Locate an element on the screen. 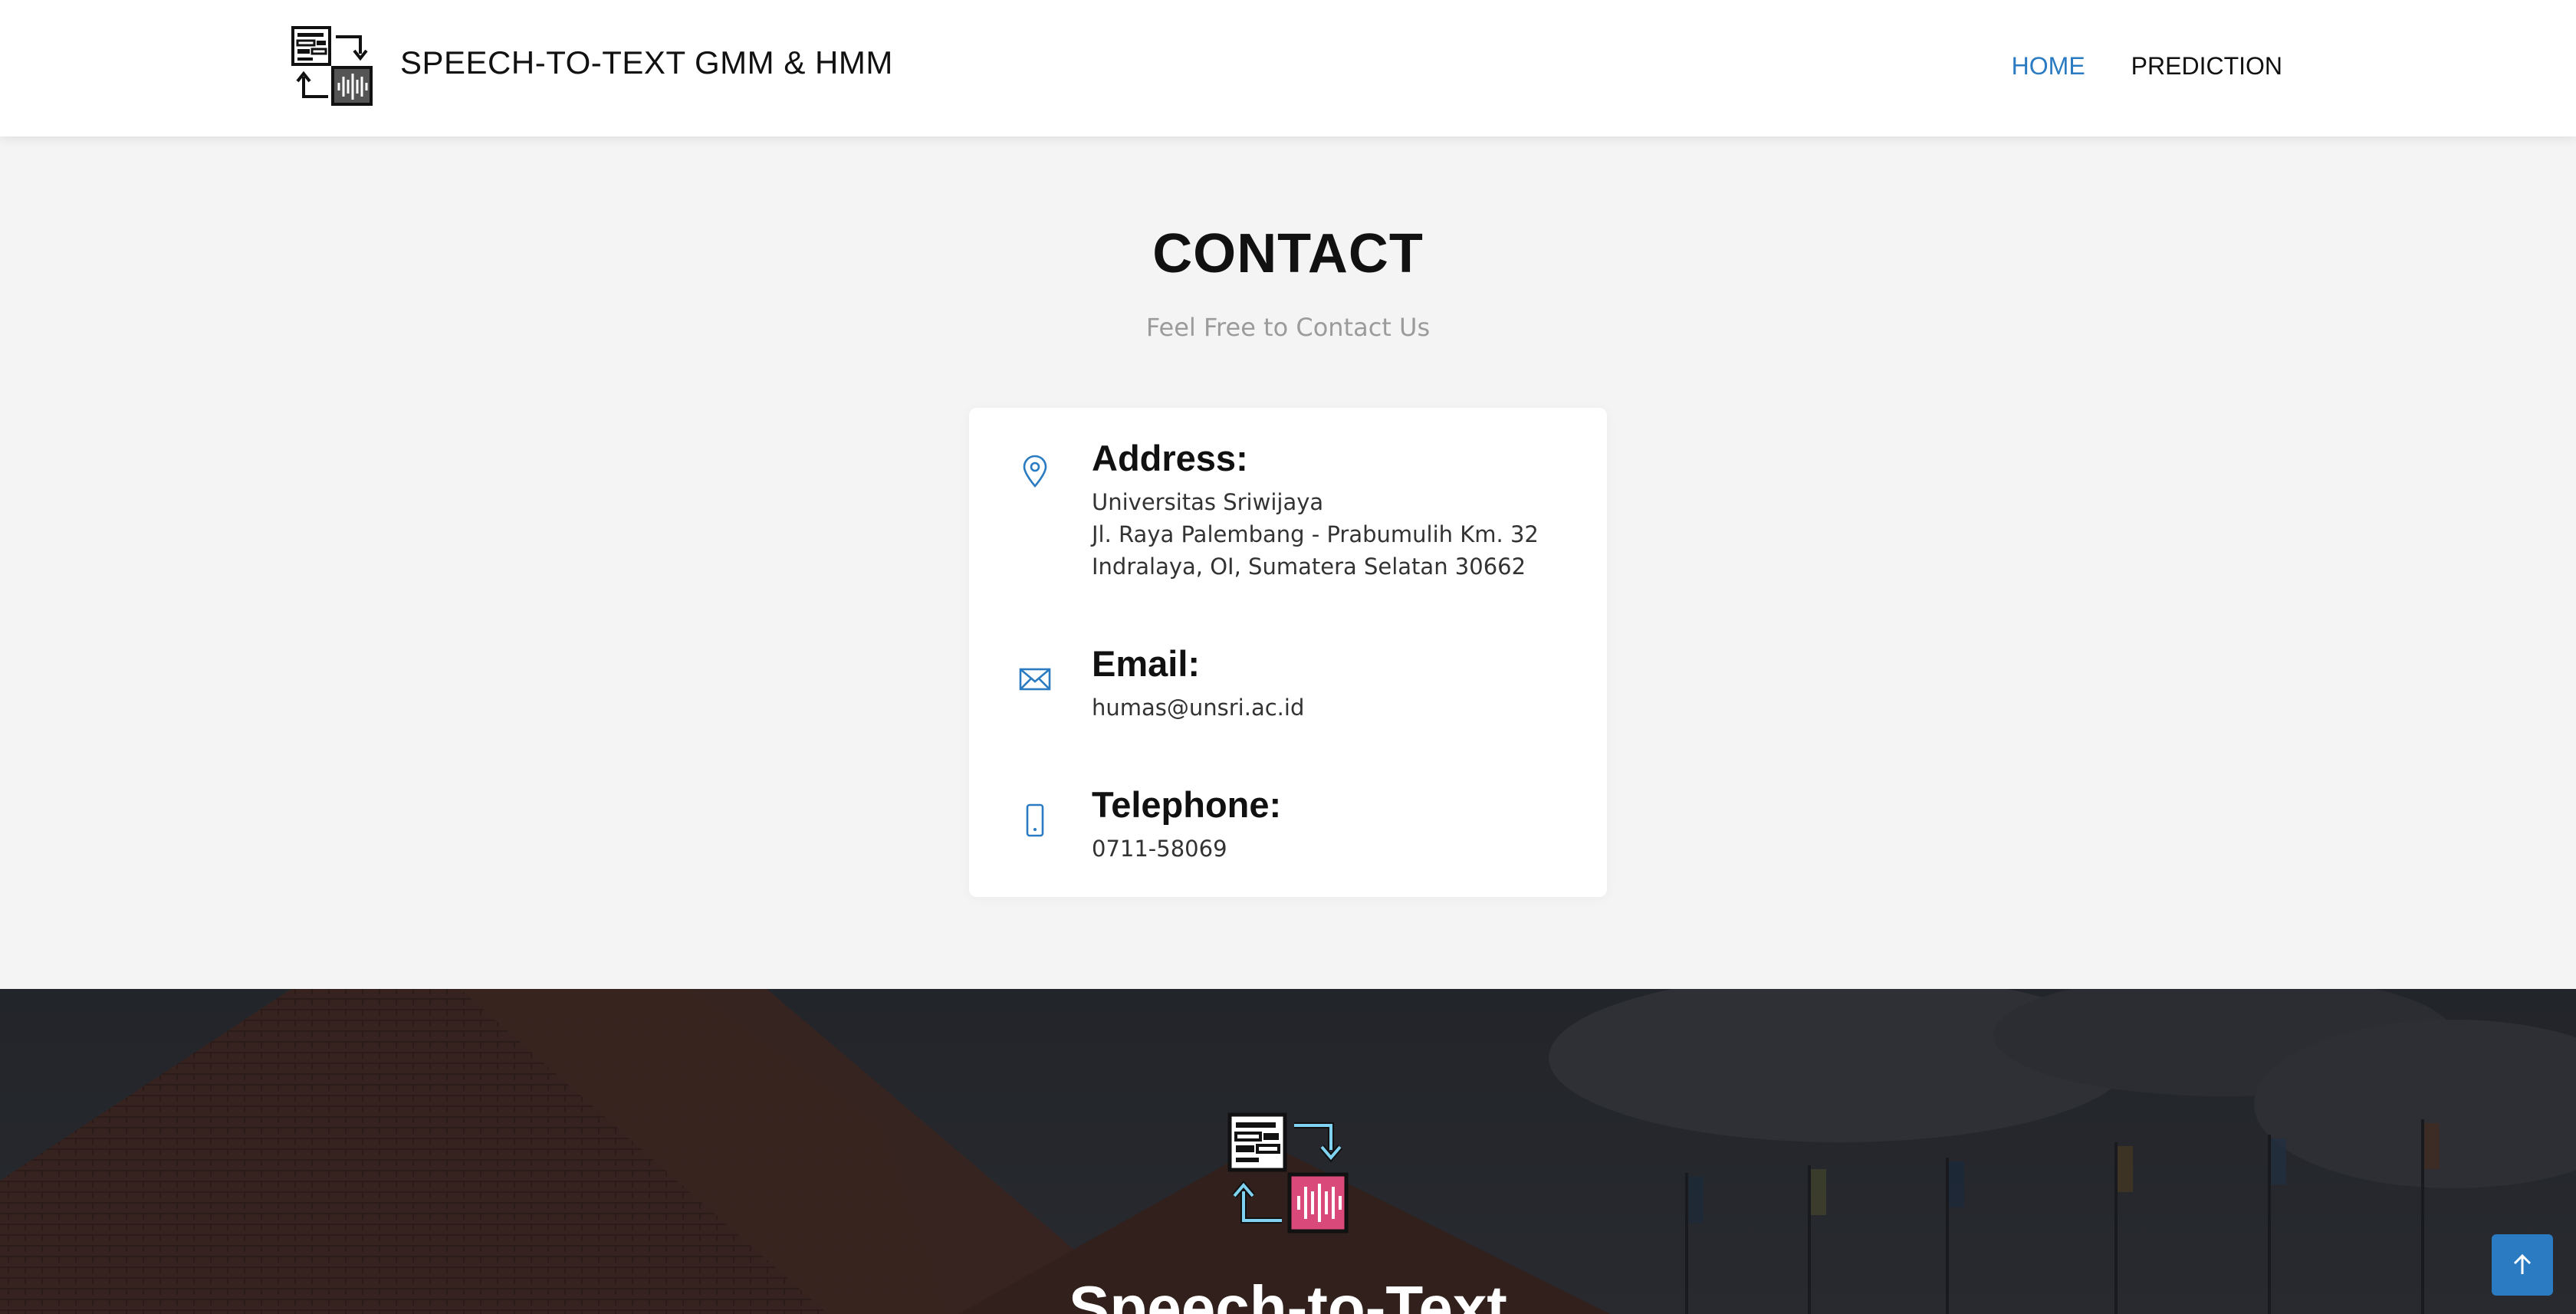 The image size is (2576, 1314). arrow-up-icon is located at coordinates (2523, 1263).